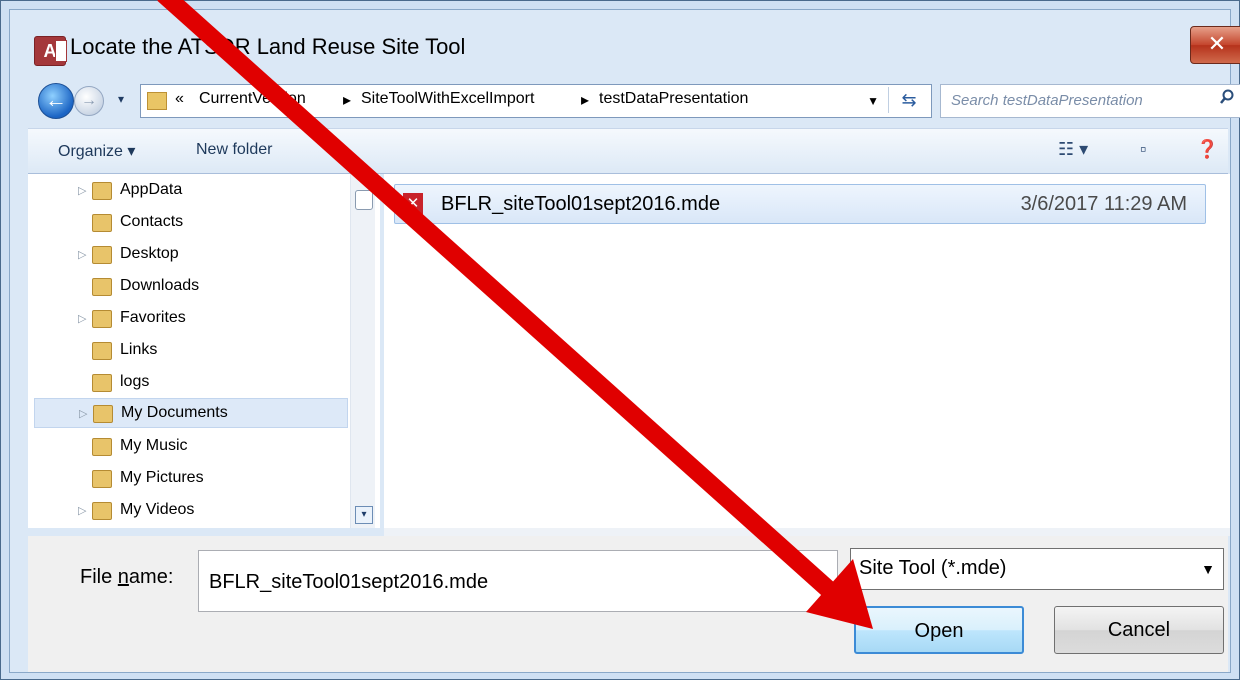 The image size is (1240, 680). What do you see at coordinates (364, 515) in the screenshot?
I see `scroll-down-button: ▾` at bounding box center [364, 515].